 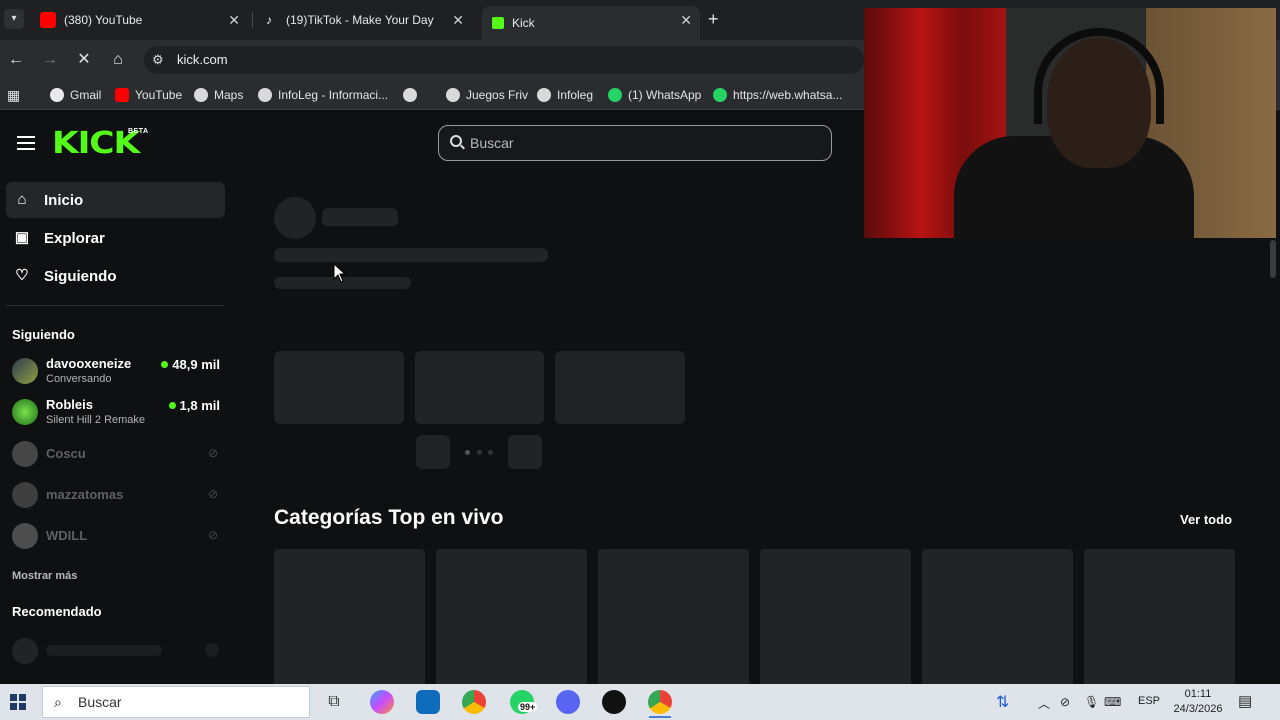 I want to click on beta-badge: BETA, so click(x=138, y=131).